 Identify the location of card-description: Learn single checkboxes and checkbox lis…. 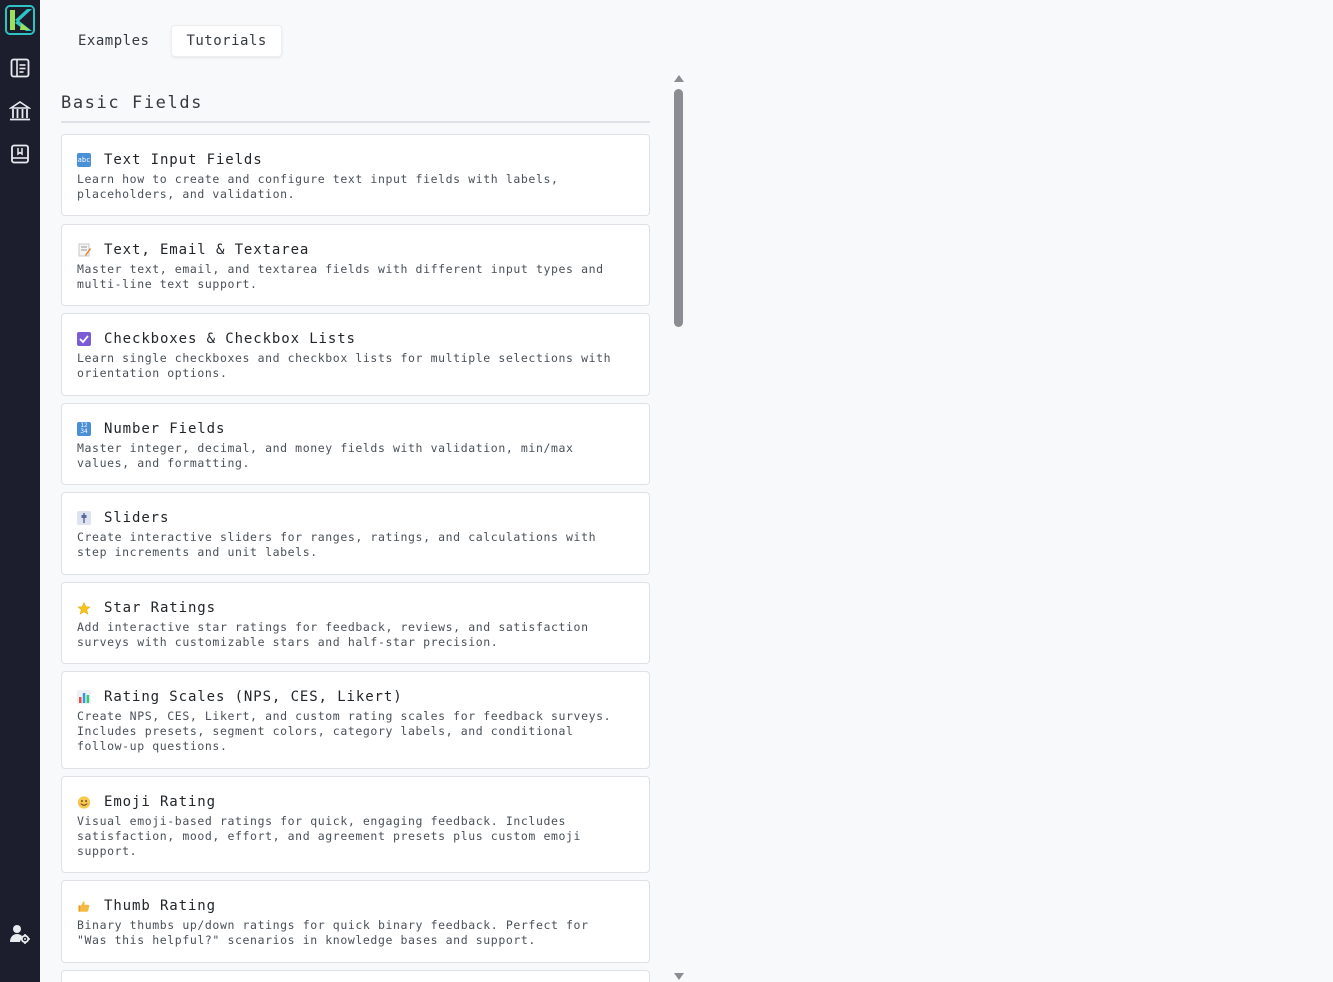
(344, 365).